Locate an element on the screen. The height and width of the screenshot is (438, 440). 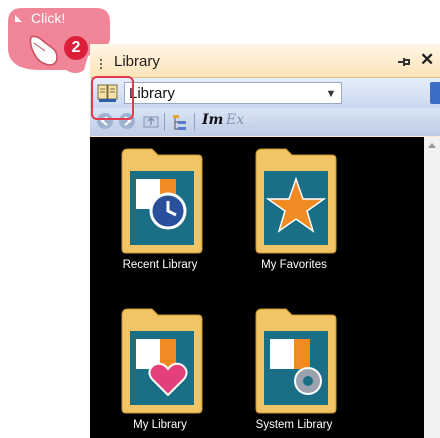
library-selector-row: Library ▼ is located at coordinates (265, 93).